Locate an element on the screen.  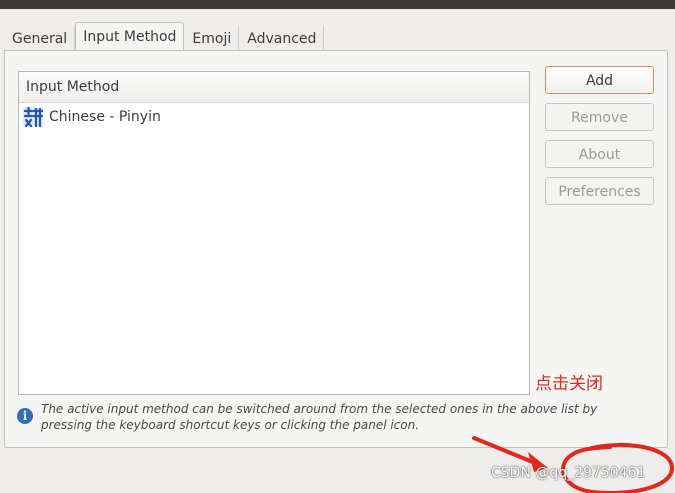
button-column: Add Remove About Preferences is located at coordinates (600, 140).